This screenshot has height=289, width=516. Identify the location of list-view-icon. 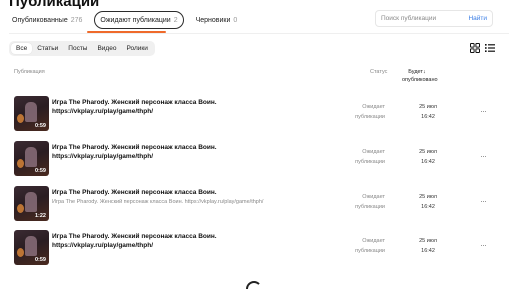
(490, 48).